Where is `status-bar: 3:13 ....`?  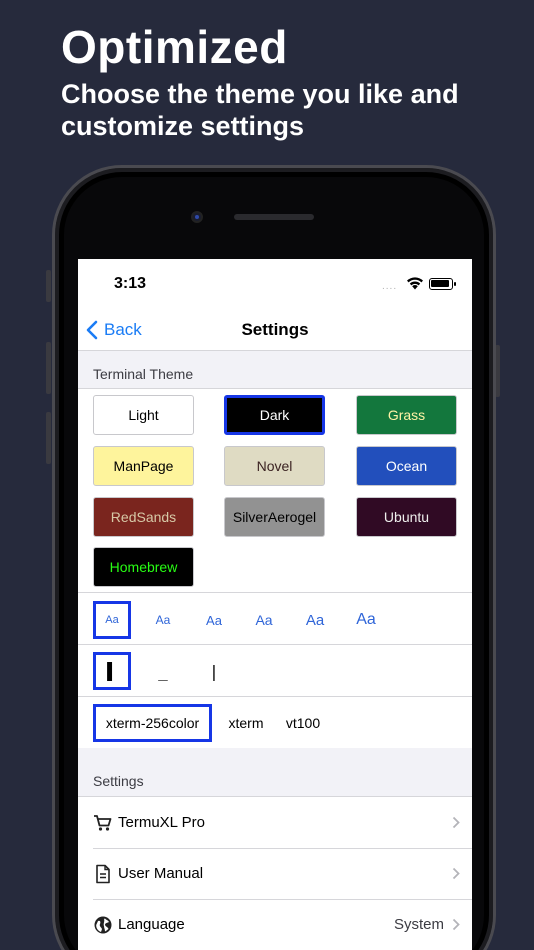
status-bar: 3:13 .... is located at coordinates (275, 284).